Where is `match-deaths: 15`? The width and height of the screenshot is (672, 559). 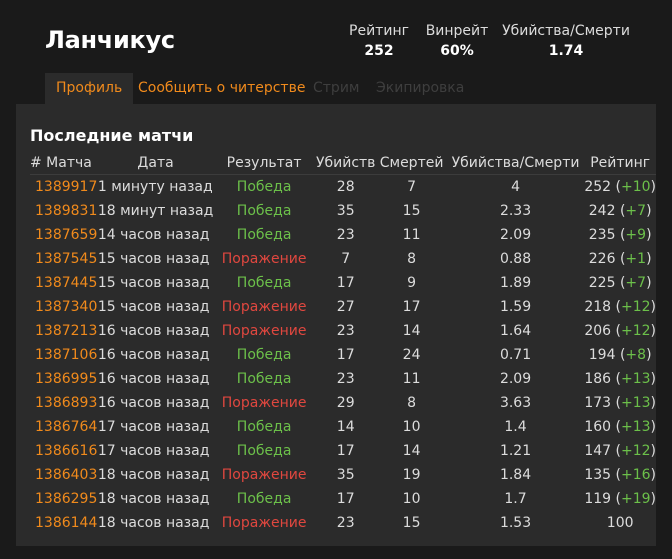
match-deaths: 15 is located at coordinates (411, 523).